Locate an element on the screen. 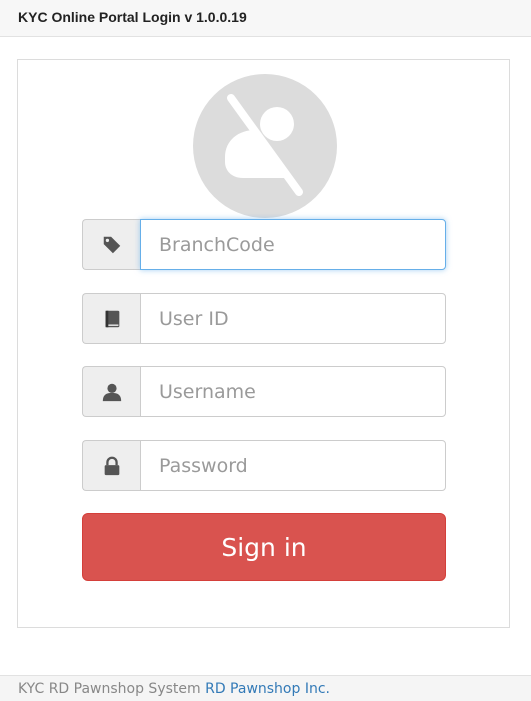  userid-field is located at coordinates (264, 318).